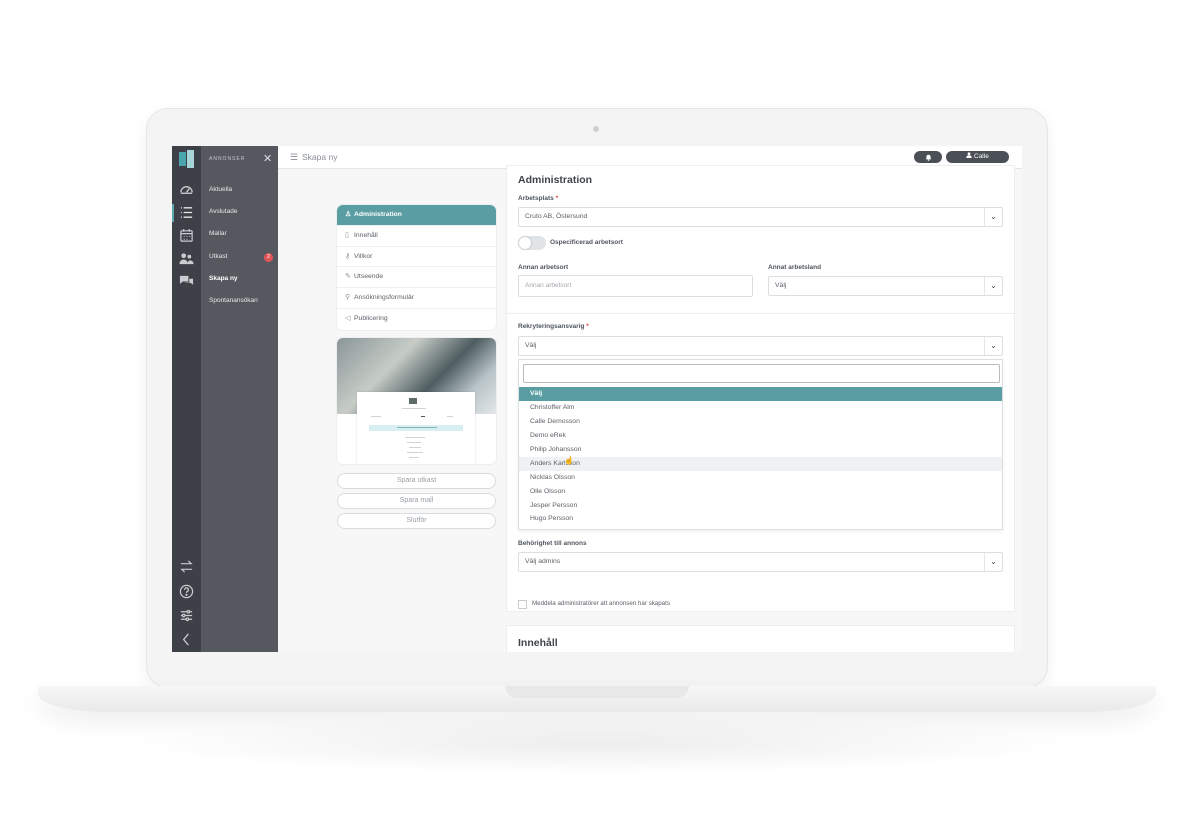  What do you see at coordinates (600, 744) in the screenshot?
I see `laptop-shadow` at bounding box center [600, 744].